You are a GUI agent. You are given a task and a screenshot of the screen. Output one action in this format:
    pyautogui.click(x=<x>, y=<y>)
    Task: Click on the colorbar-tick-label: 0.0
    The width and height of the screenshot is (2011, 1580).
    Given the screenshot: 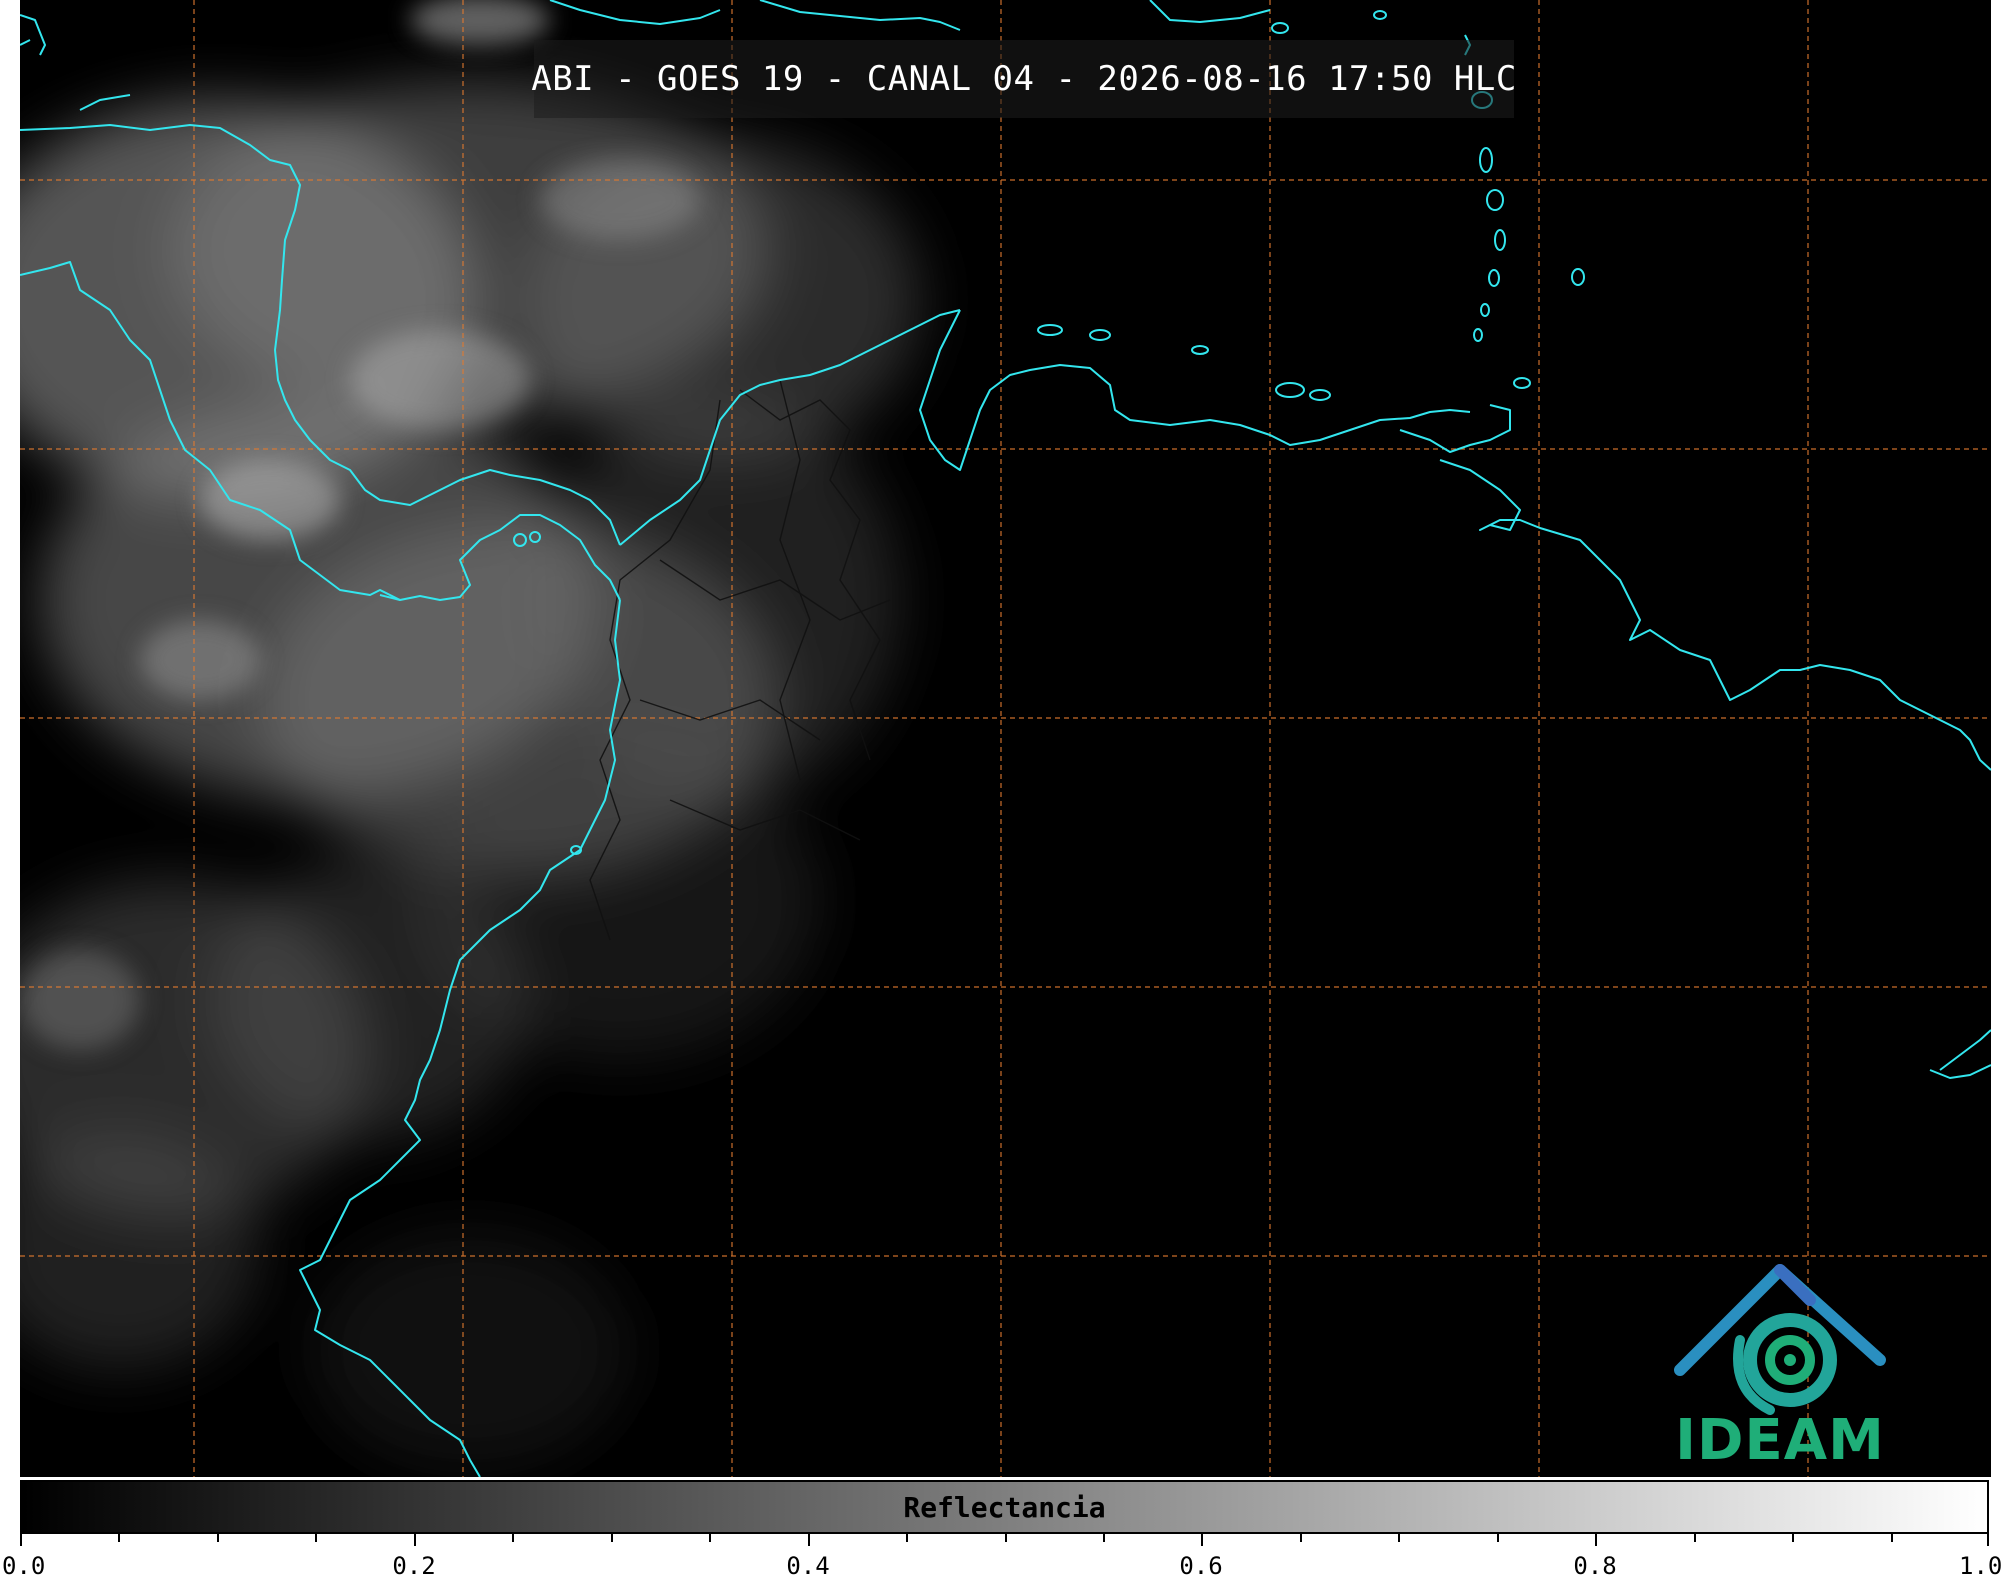 What is the action you would take?
    pyautogui.click(x=24, y=1566)
    